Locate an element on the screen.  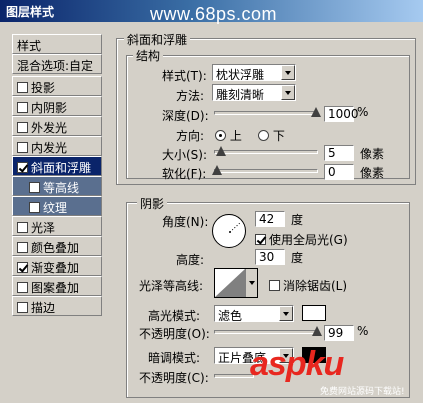
altitude-unit: 度 is located at coordinates (297, 258).